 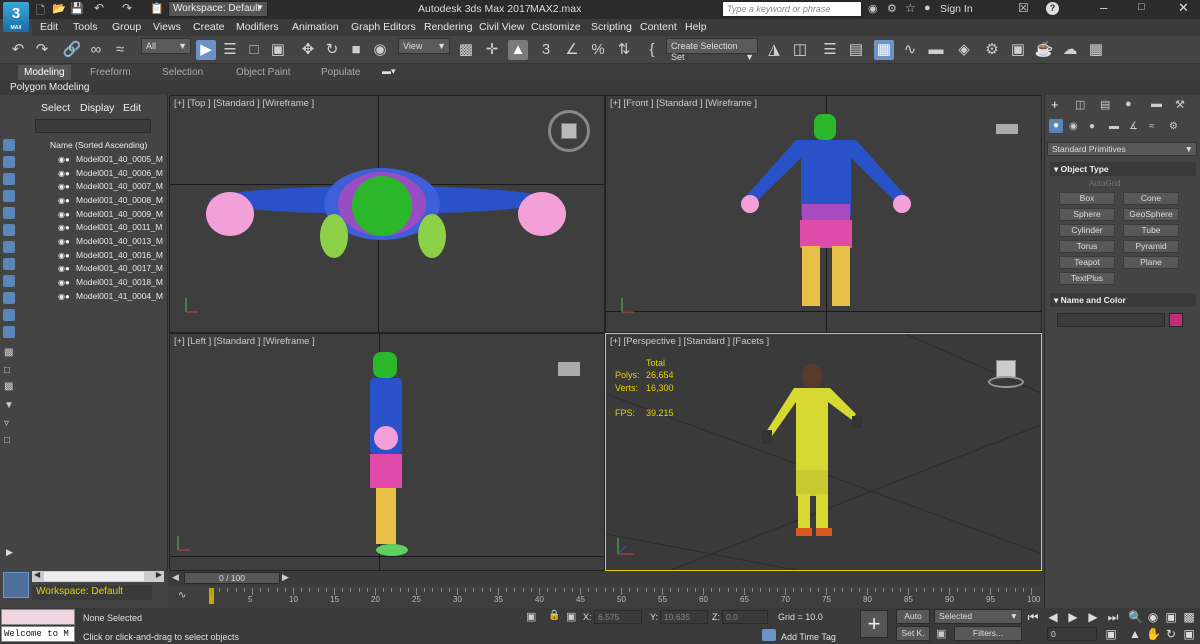 What do you see at coordinates (1096, 50) in the screenshot?
I see `render-shortcuts-icon: ▦` at bounding box center [1096, 50].